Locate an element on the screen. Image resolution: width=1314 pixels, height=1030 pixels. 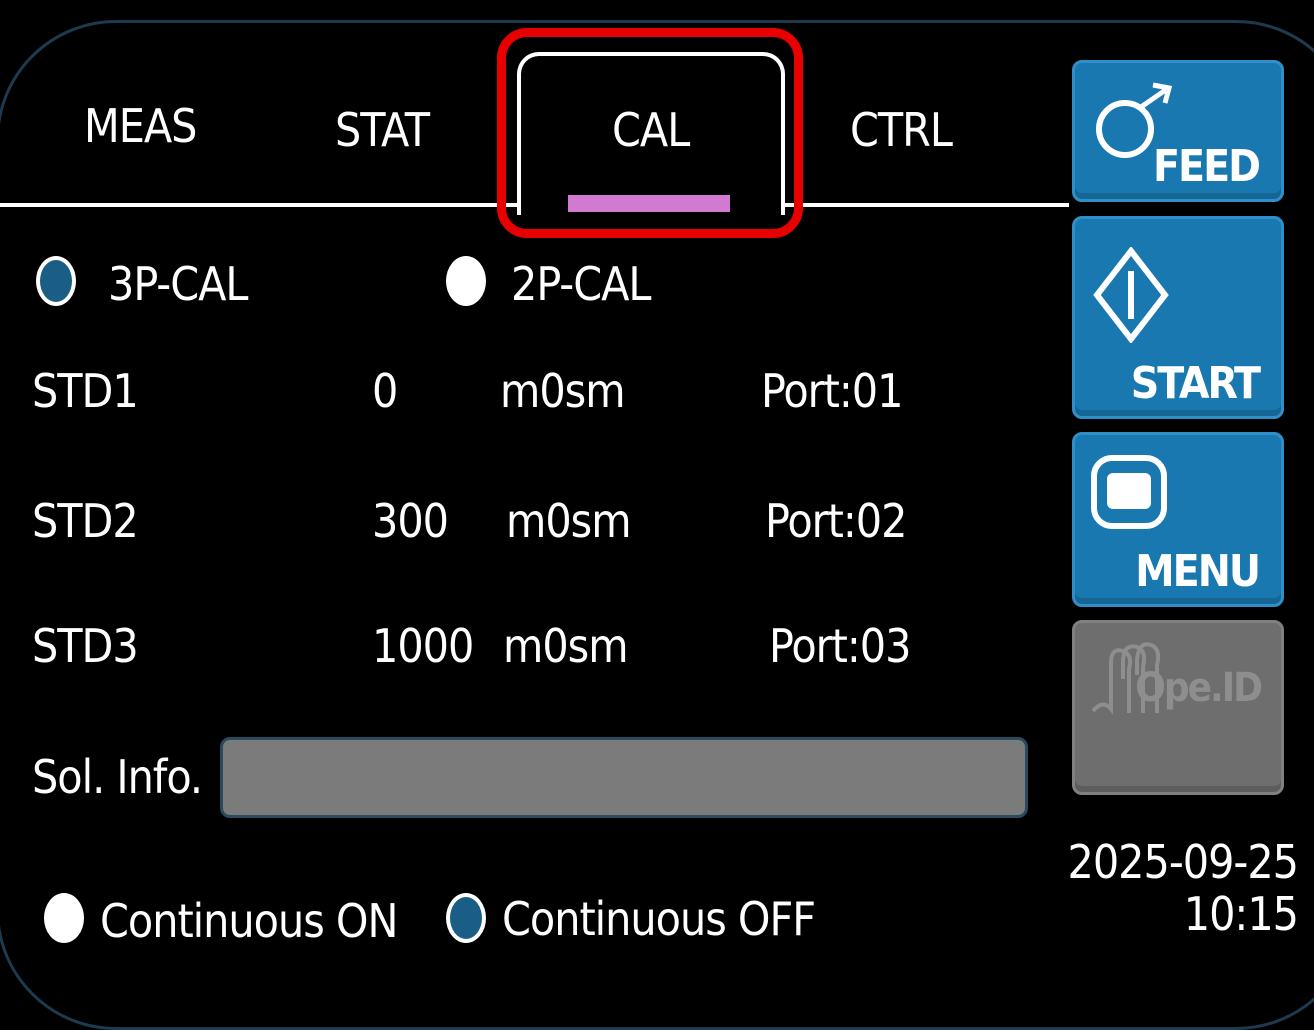
std-value: 0 is located at coordinates (385, 391).